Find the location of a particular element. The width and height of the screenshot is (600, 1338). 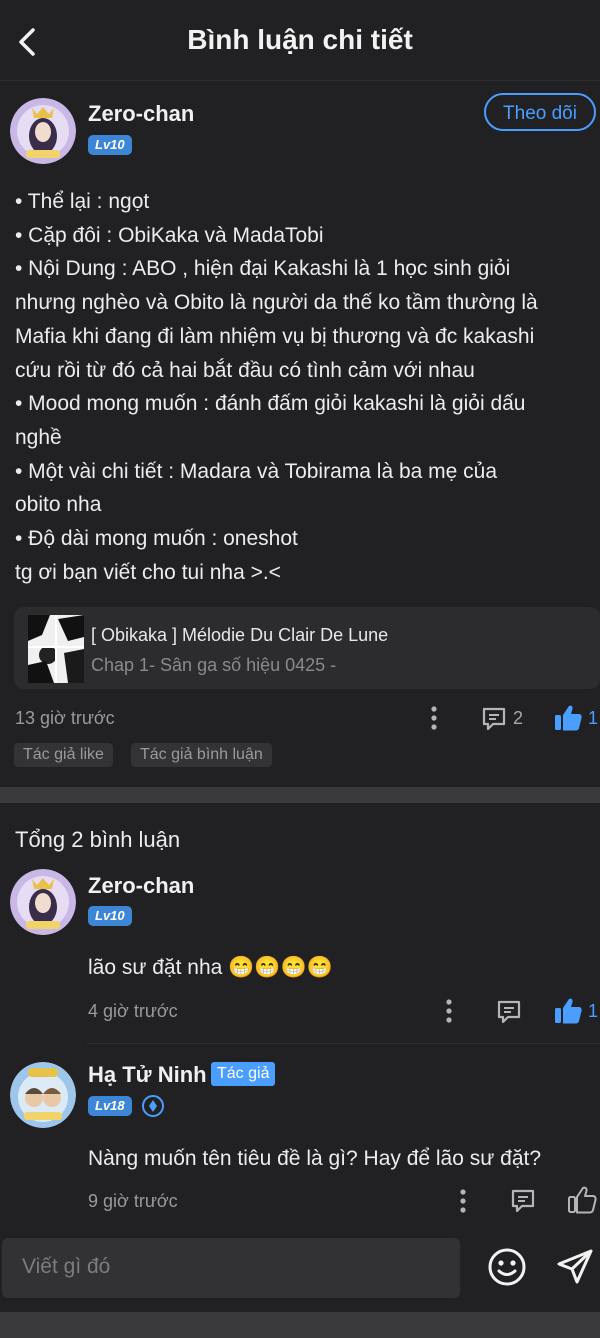

author-name: Zero-chan is located at coordinates (141, 114).